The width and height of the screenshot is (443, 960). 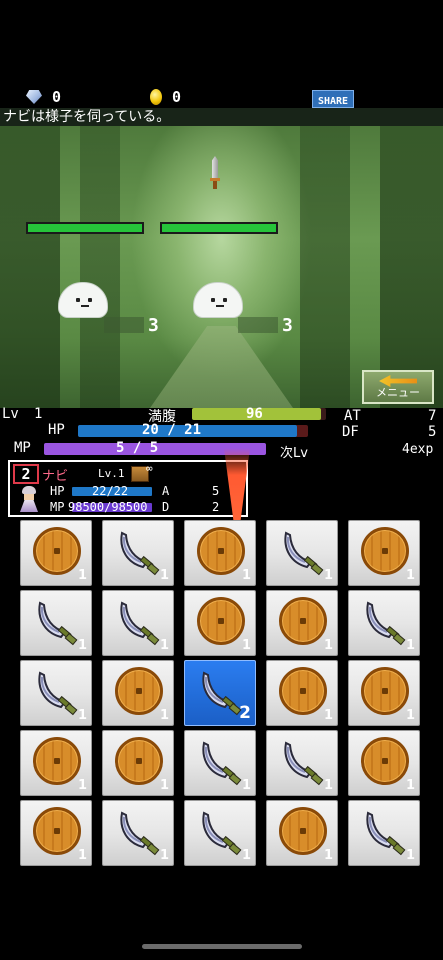 What do you see at coordinates (215, 173) in the screenshot?
I see `dagger-icon` at bounding box center [215, 173].